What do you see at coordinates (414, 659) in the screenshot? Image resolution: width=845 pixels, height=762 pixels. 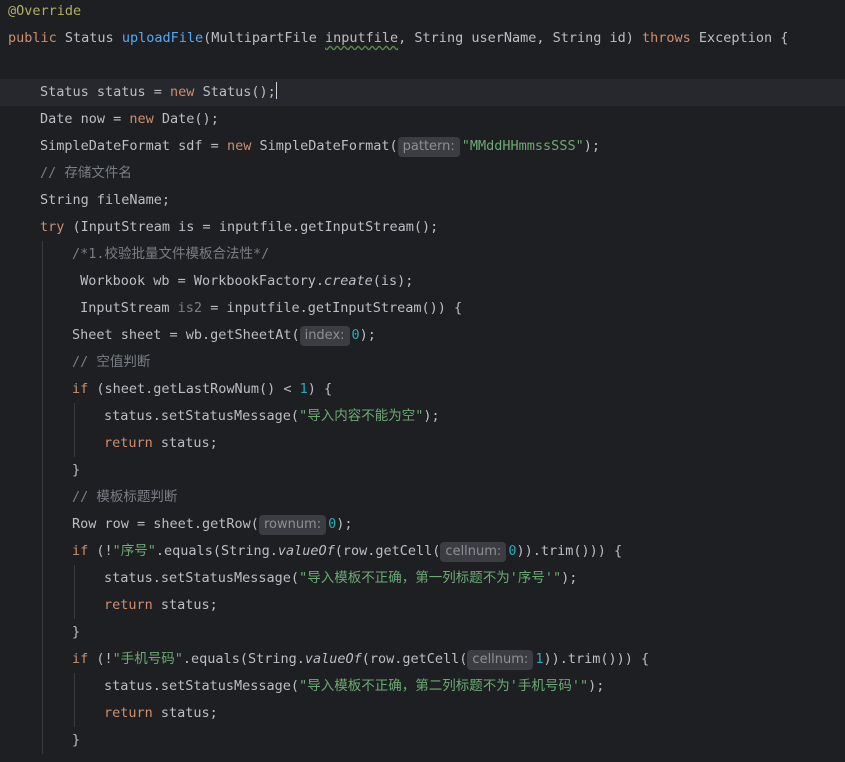 I see `code-token: (row.getCell(` at bounding box center [414, 659].